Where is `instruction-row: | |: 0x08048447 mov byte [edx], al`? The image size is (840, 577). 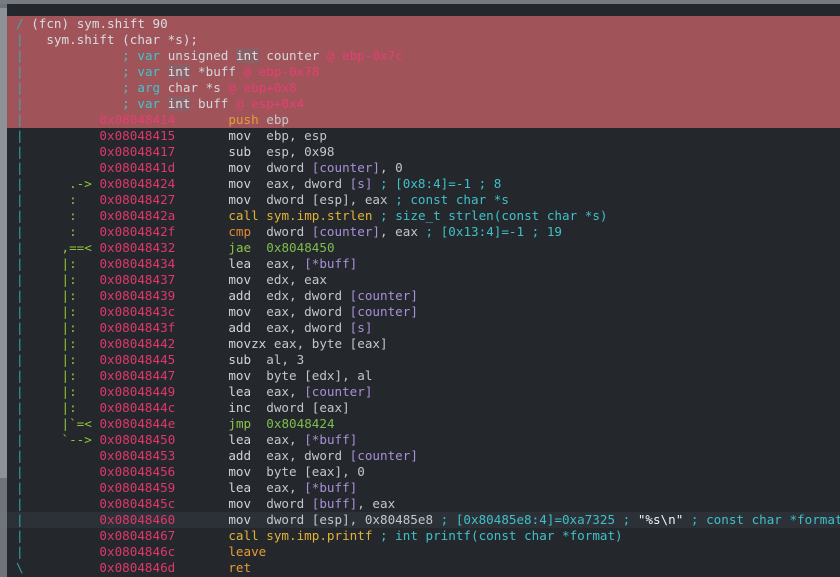
instruction-row: | |: 0x08048447 mov byte [edx], al is located at coordinates (423, 376).